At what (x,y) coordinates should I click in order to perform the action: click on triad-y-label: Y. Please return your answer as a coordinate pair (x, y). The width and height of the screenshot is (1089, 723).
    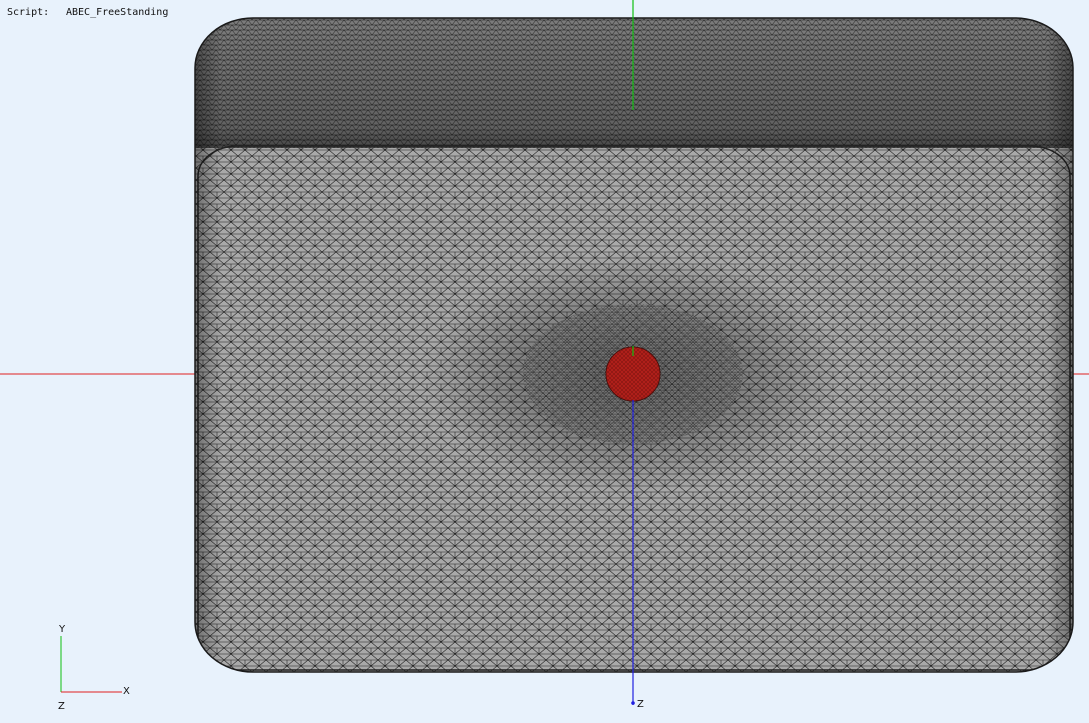
    Looking at the image, I should click on (62, 629).